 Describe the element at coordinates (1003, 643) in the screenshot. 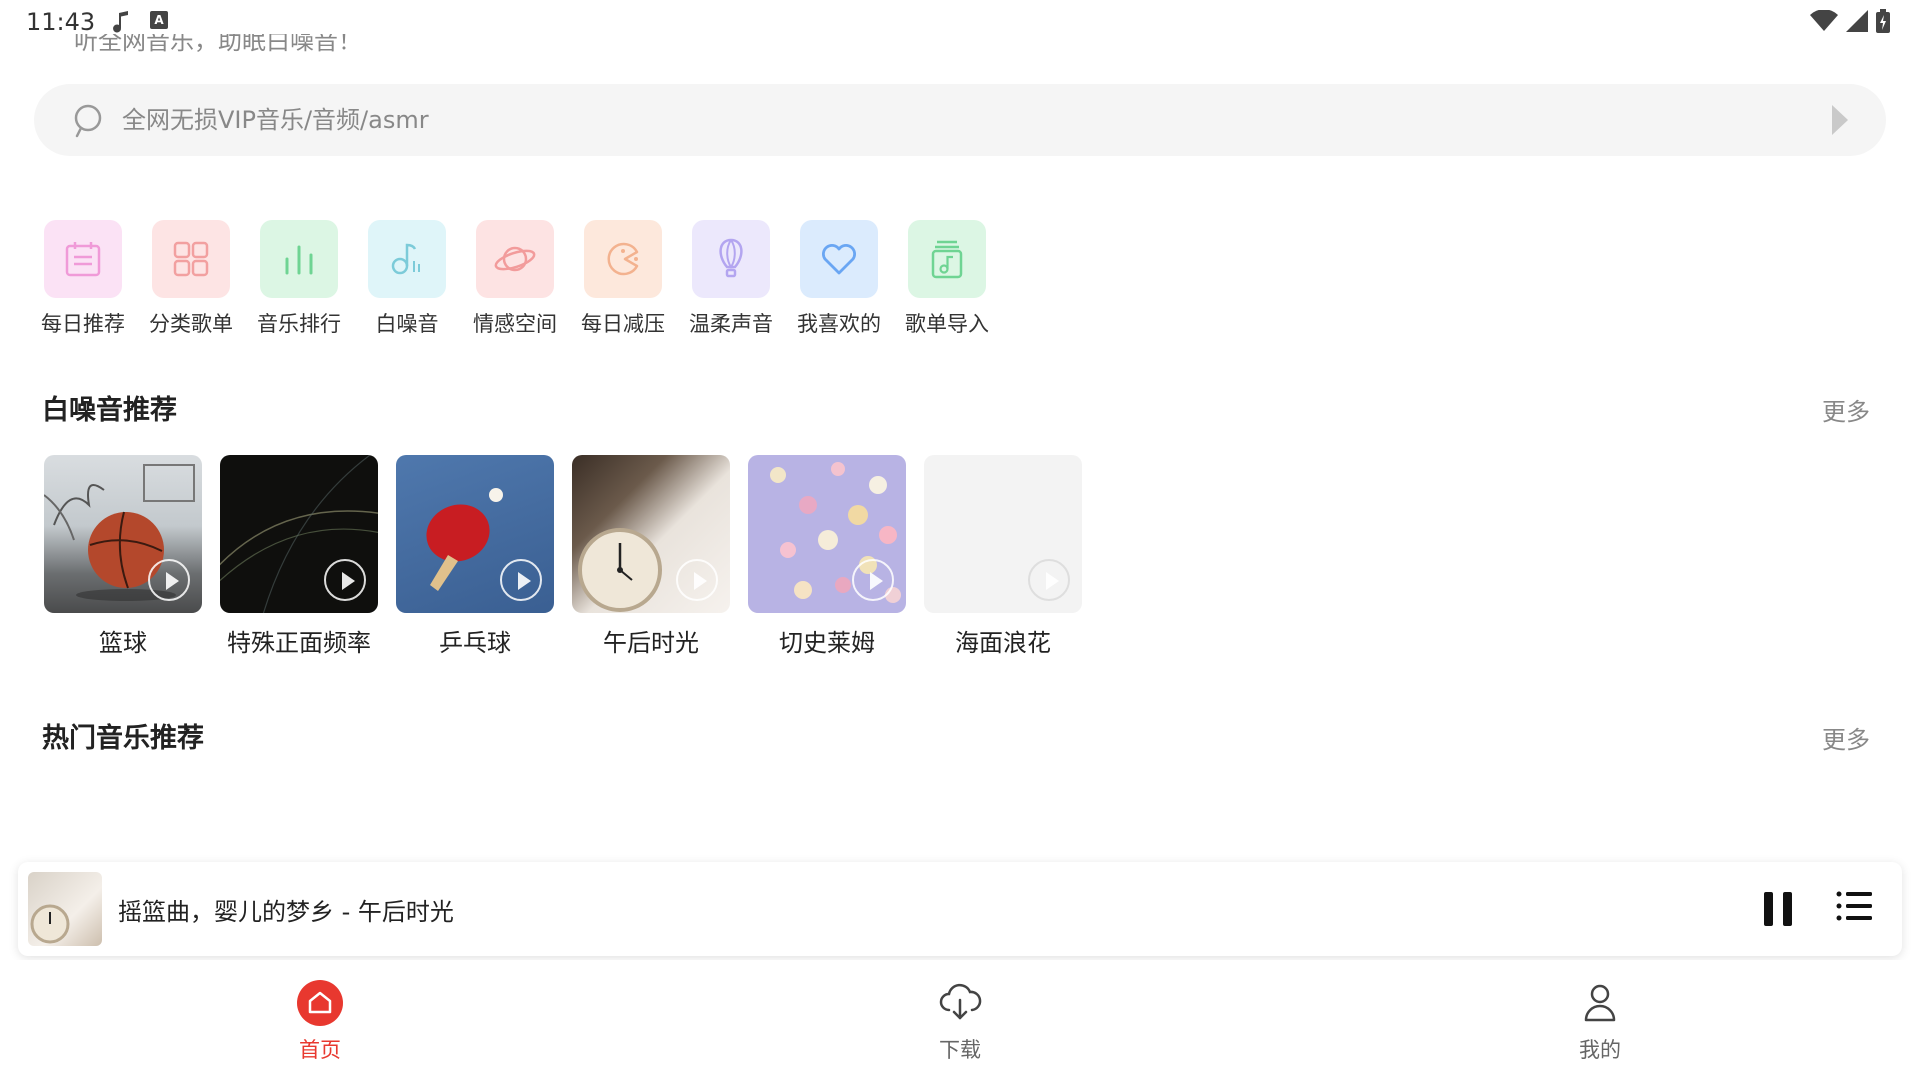

I see `noise-card-label: 海面浪花` at that location.